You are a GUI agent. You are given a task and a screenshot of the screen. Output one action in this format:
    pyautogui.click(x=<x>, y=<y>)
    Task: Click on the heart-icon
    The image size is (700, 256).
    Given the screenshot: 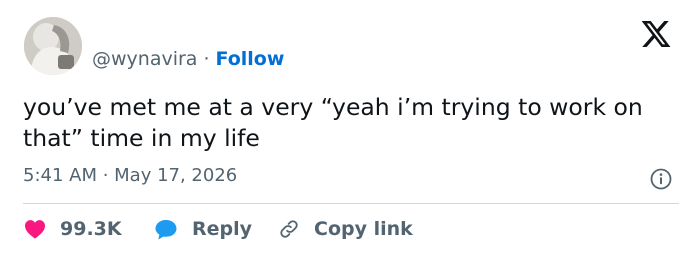 What is the action you would take?
    pyautogui.click(x=35, y=229)
    